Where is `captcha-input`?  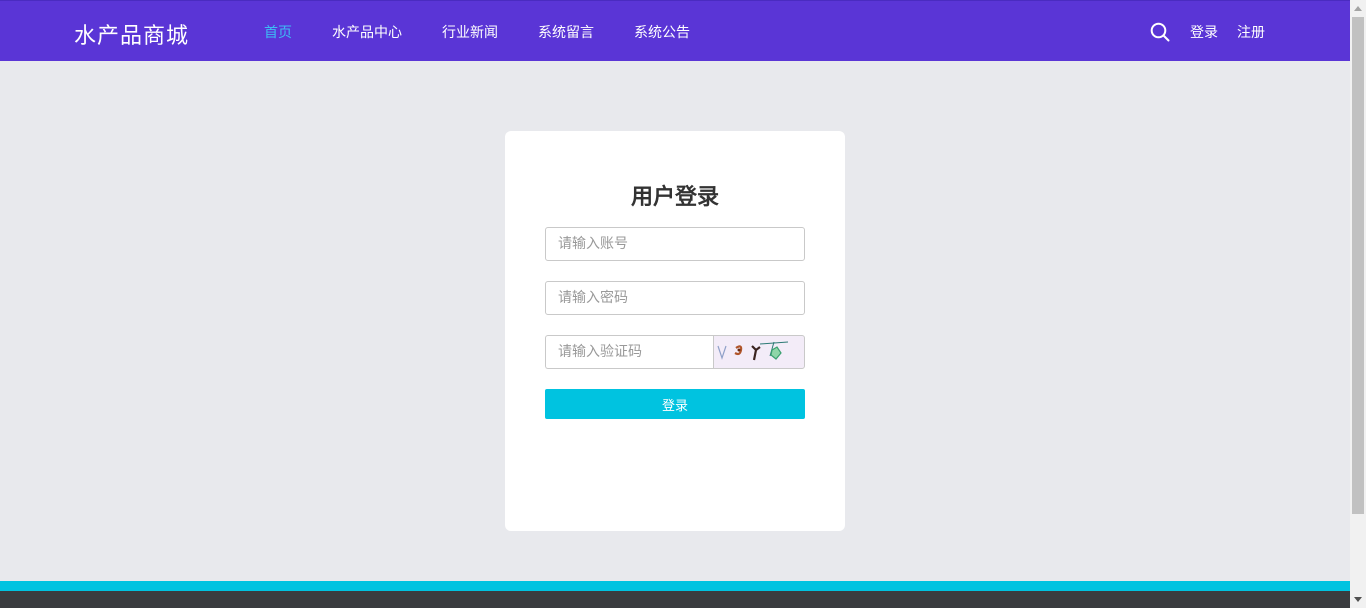 captcha-input is located at coordinates (629, 352).